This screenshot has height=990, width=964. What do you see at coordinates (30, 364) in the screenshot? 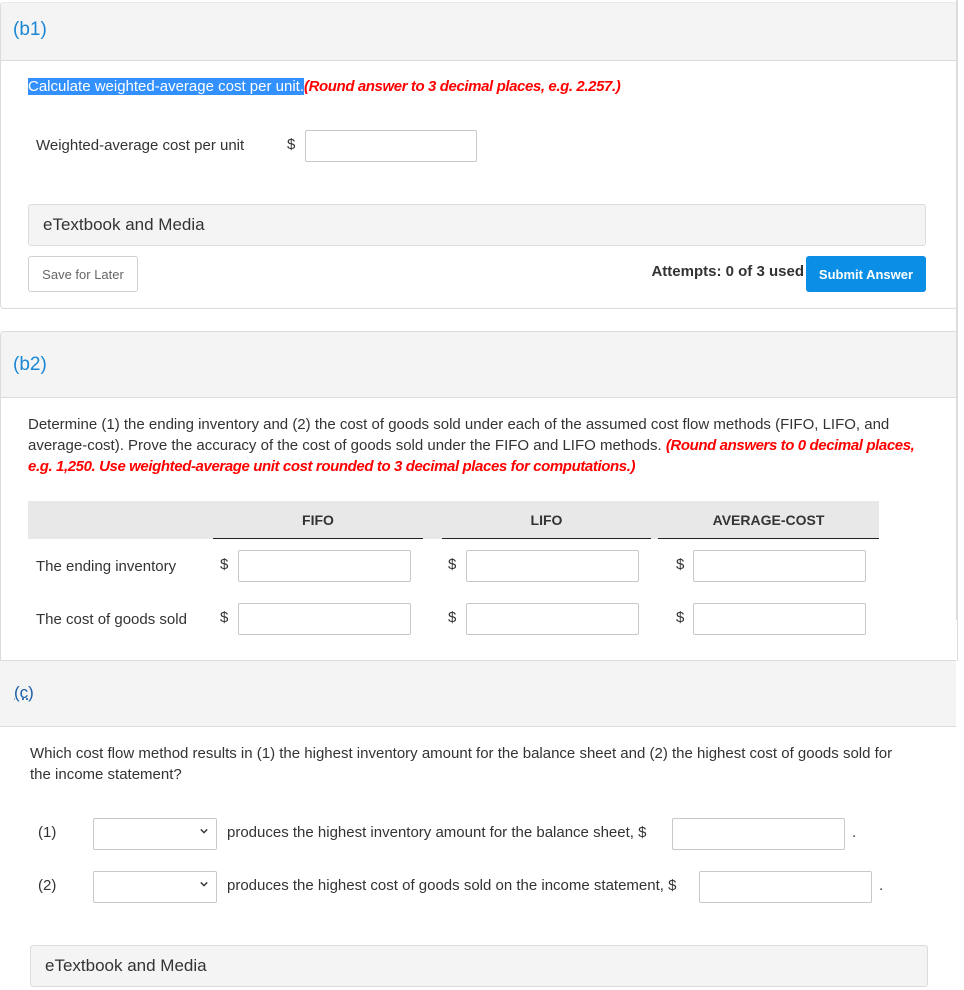
I see `part-label-b2: (b2)` at bounding box center [30, 364].